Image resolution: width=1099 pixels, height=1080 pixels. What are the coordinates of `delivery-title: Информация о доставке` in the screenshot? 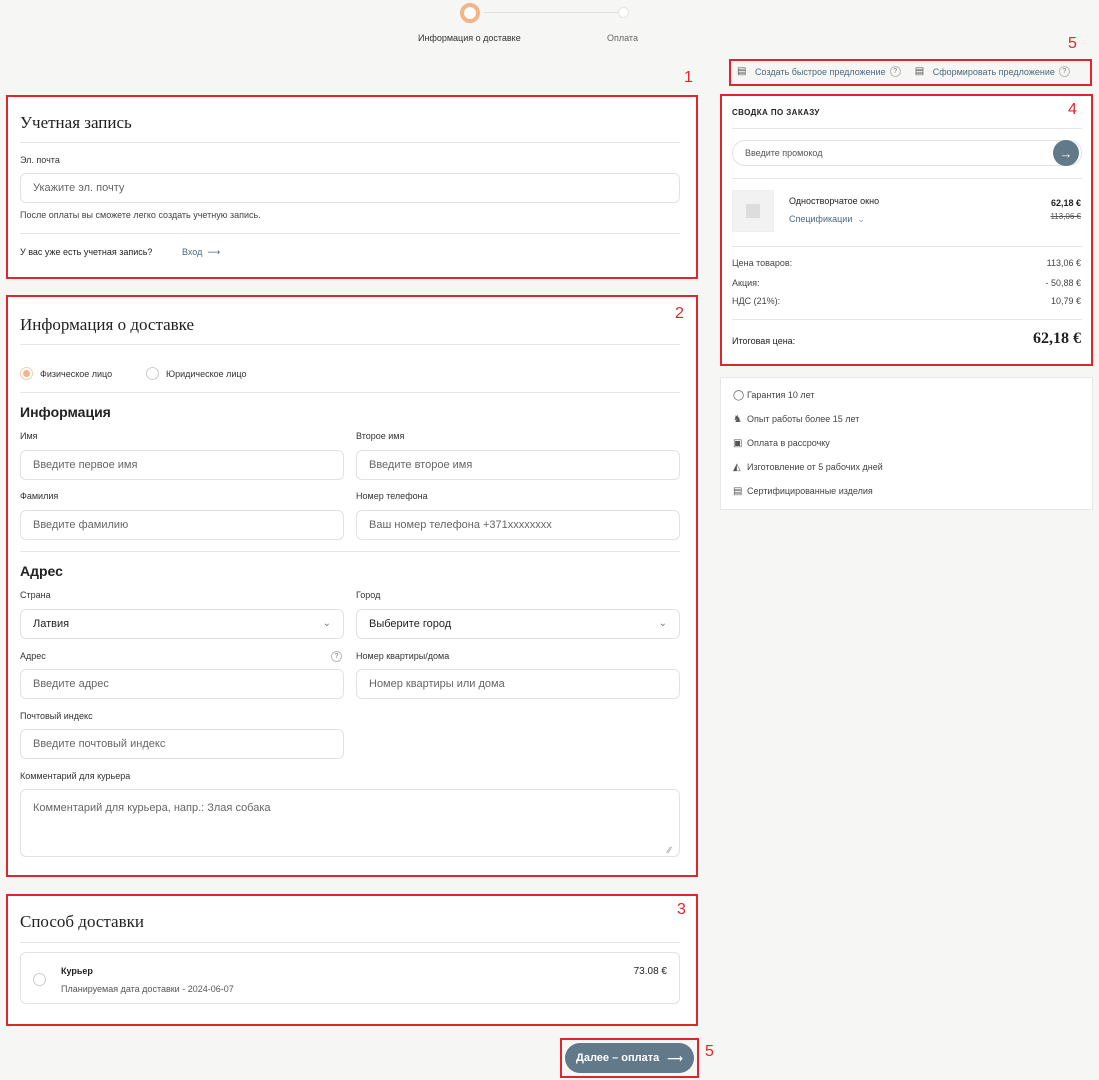 It's located at (107, 324).